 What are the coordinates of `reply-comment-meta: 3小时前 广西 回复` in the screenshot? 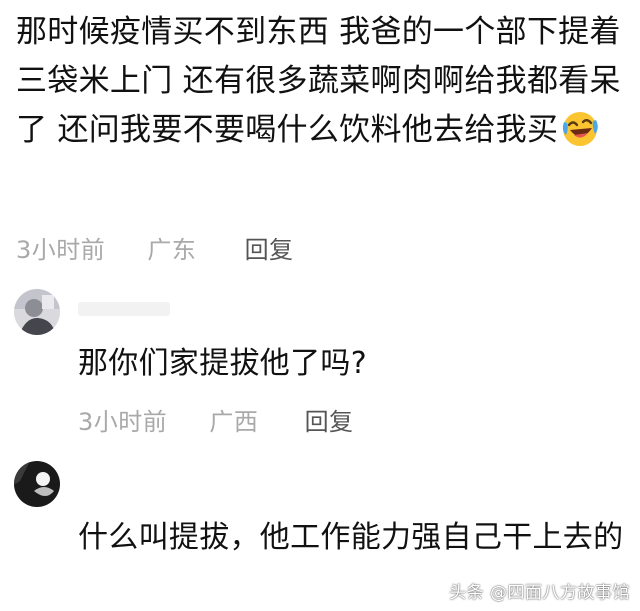 It's located at (216, 419).